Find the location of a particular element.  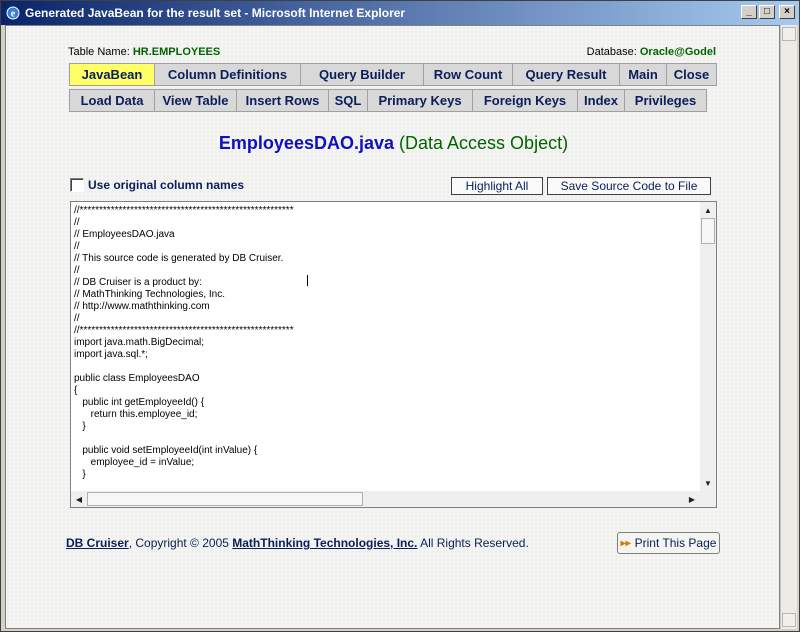

page-scroll-up-icon is located at coordinates (789, 34).